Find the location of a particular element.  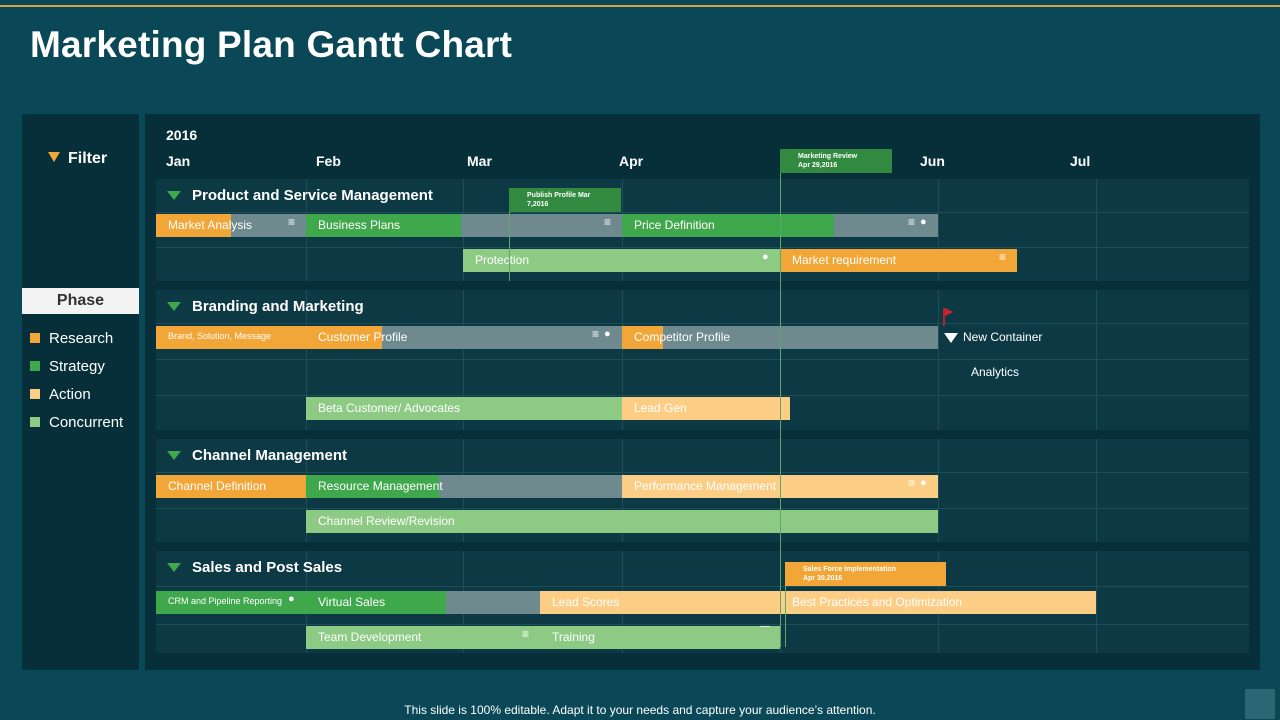

milestone-label: Publish Profile Mar 7,2016 is located at coordinates (565, 200).